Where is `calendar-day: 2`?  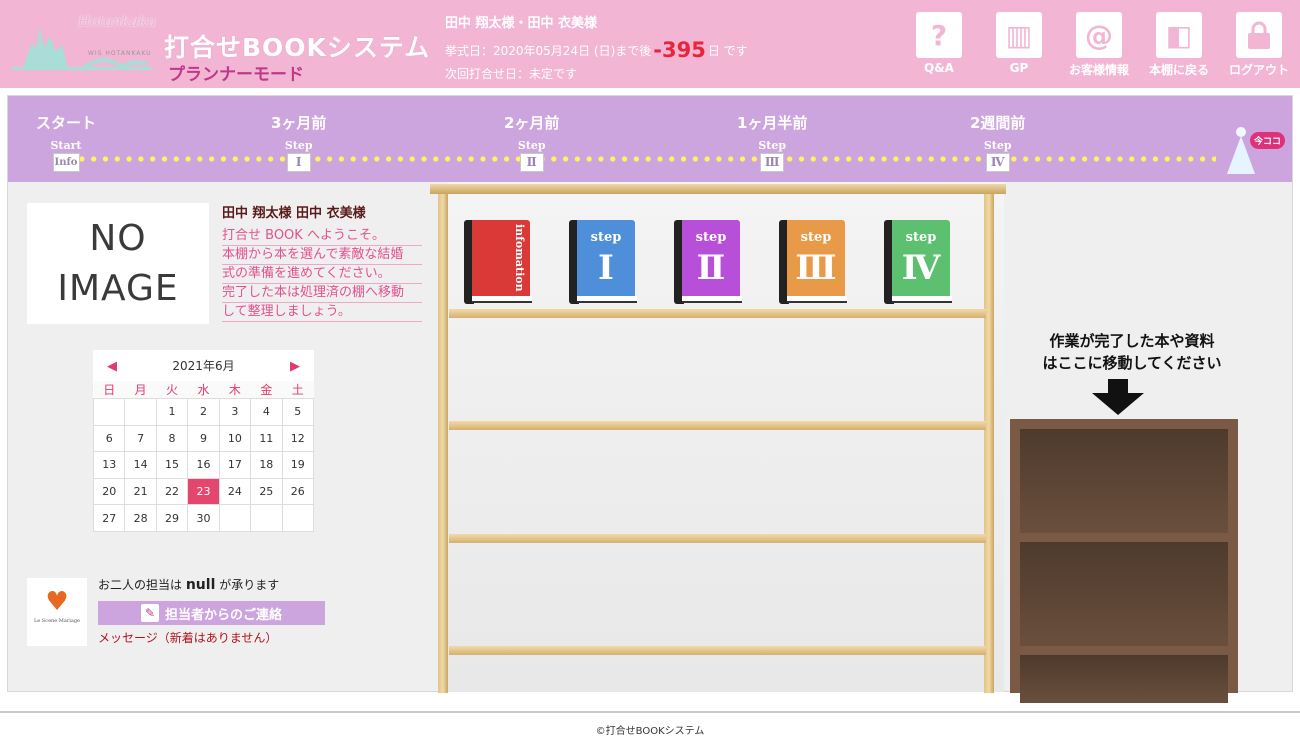
calendar-day: 2 is located at coordinates (203, 412).